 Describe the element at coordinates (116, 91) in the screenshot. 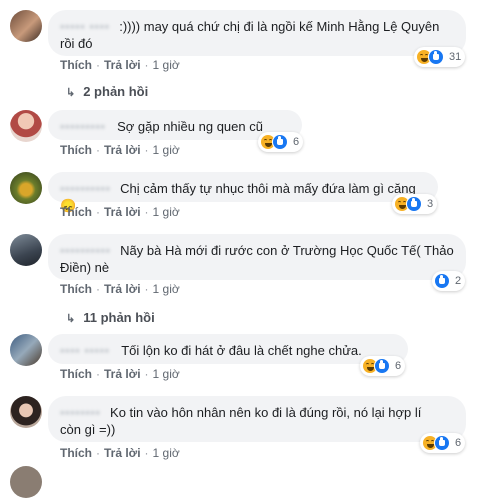

I see `replies-label: 2 phản hồi` at that location.